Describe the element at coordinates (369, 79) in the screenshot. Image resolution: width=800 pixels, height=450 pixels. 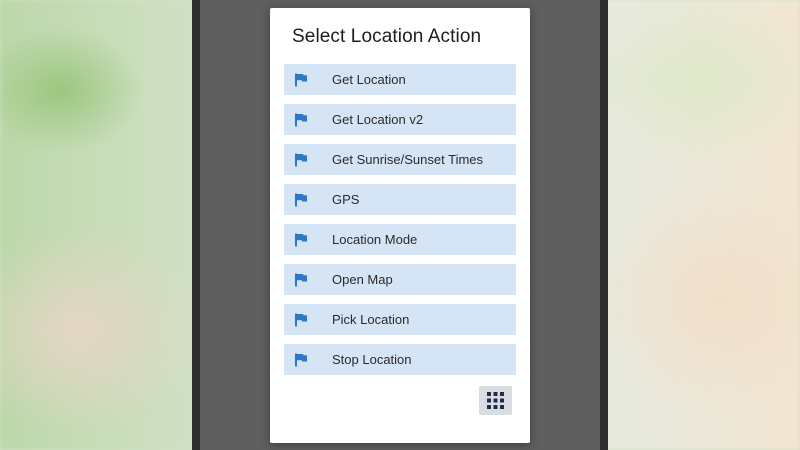
I see `action-item-label: Get Location` at that location.